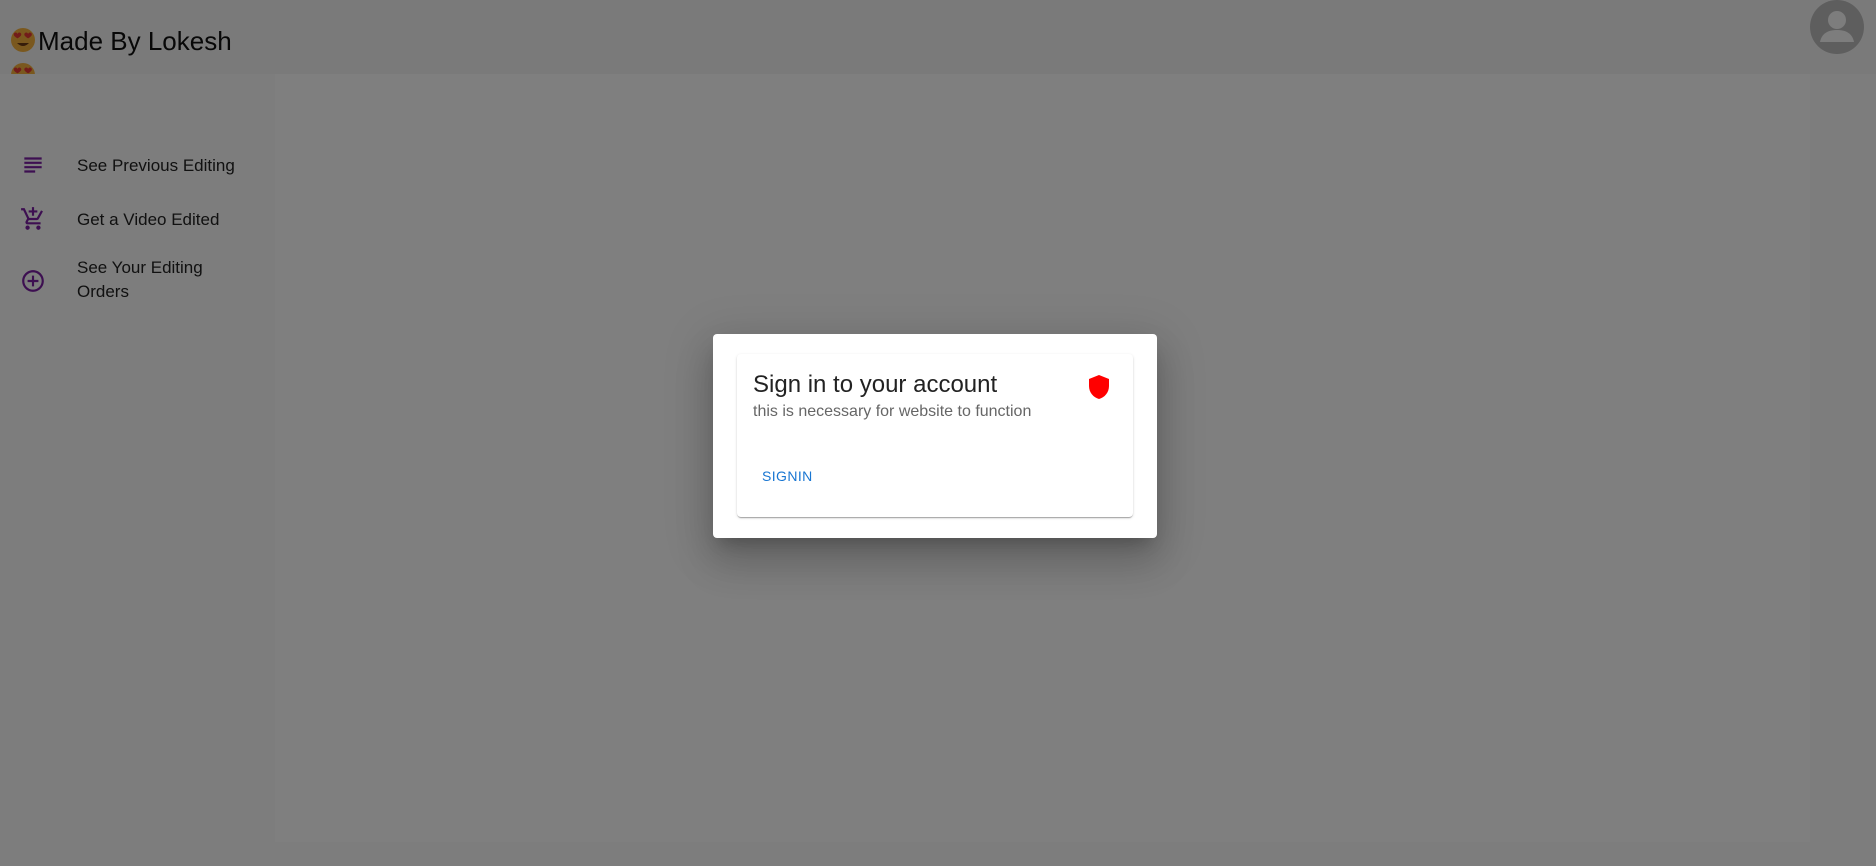 The width and height of the screenshot is (1876, 866). What do you see at coordinates (1099, 387) in the screenshot?
I see `shield-icon` at bounding box center [1099, 387].